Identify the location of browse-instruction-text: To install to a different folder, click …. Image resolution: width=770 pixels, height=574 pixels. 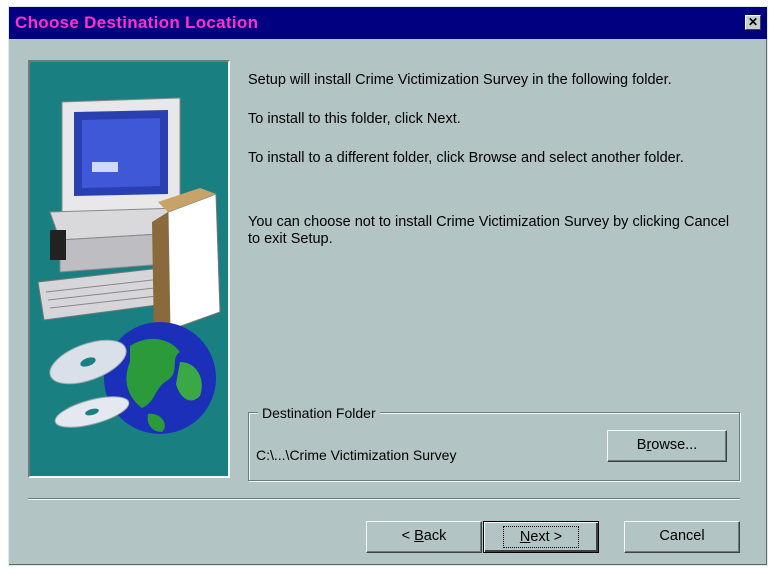
(466, 158).